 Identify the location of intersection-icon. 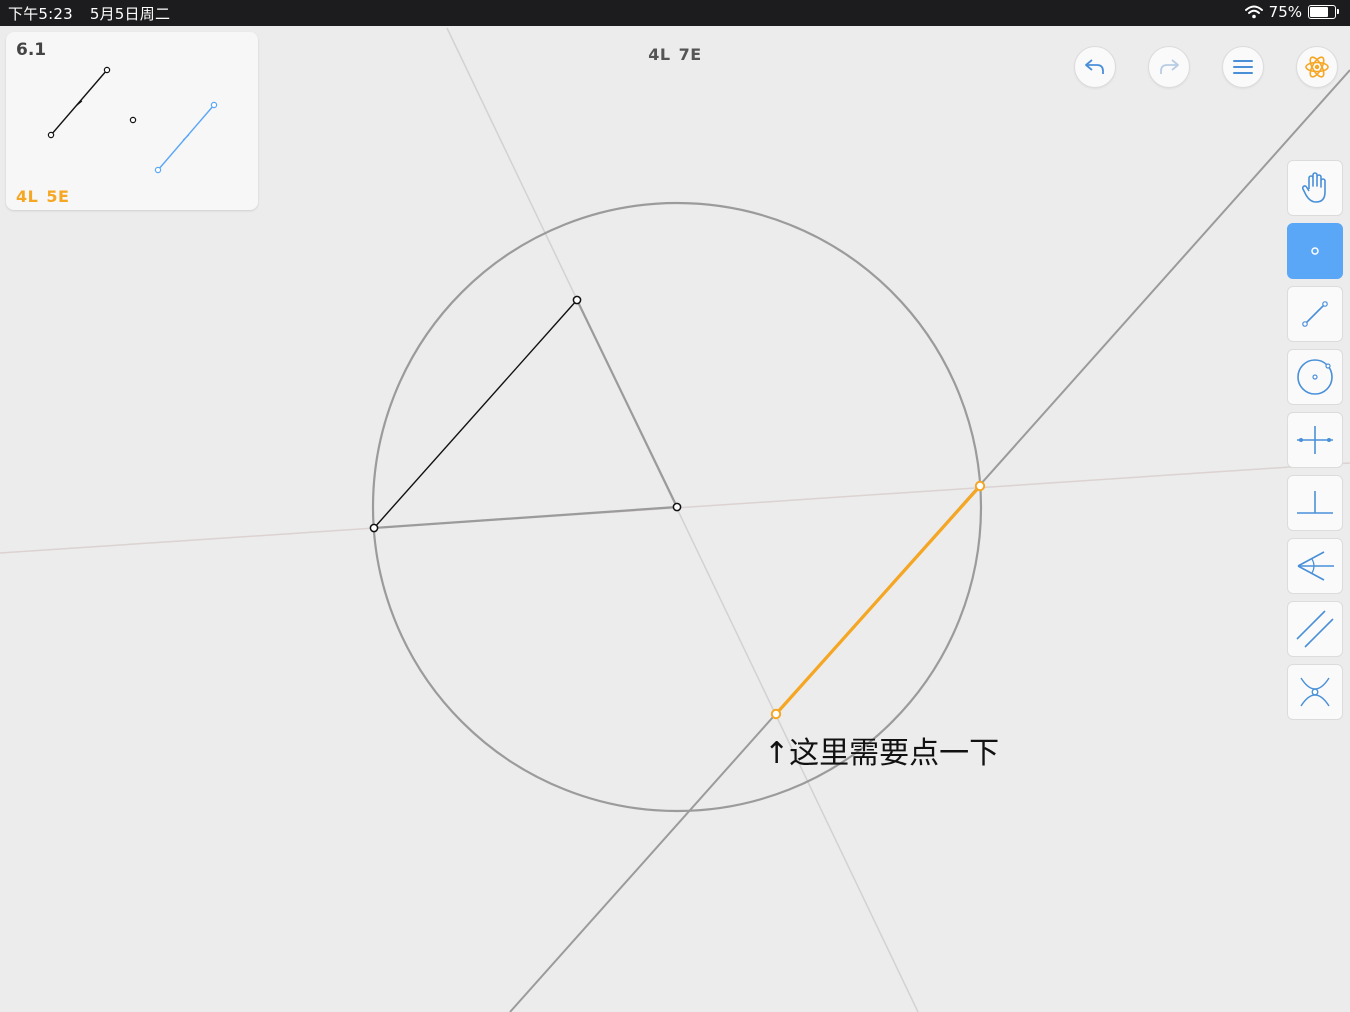
(1315, 692).